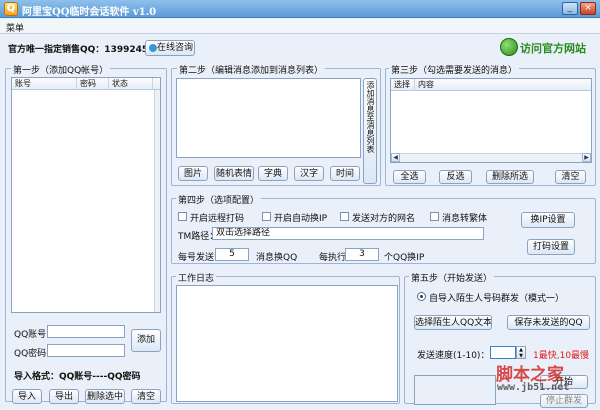 This screenshot has width=600, height=410. I want to click on mode-one-label: 自导入陌生人号码群发（模式一）, so click(497, 299).